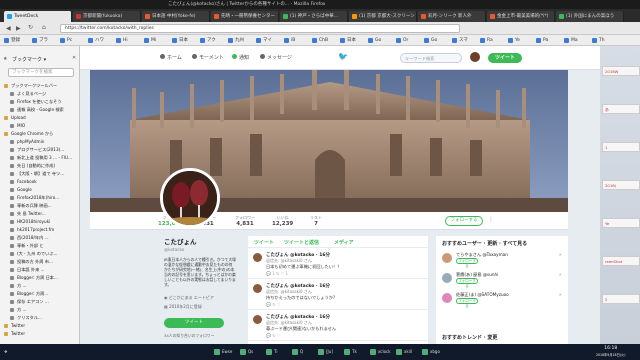  What do you see at coordinates (96, 40) in the screenshot?
I see `bookmark-item: ハワ` at bounding box center [96, 40].